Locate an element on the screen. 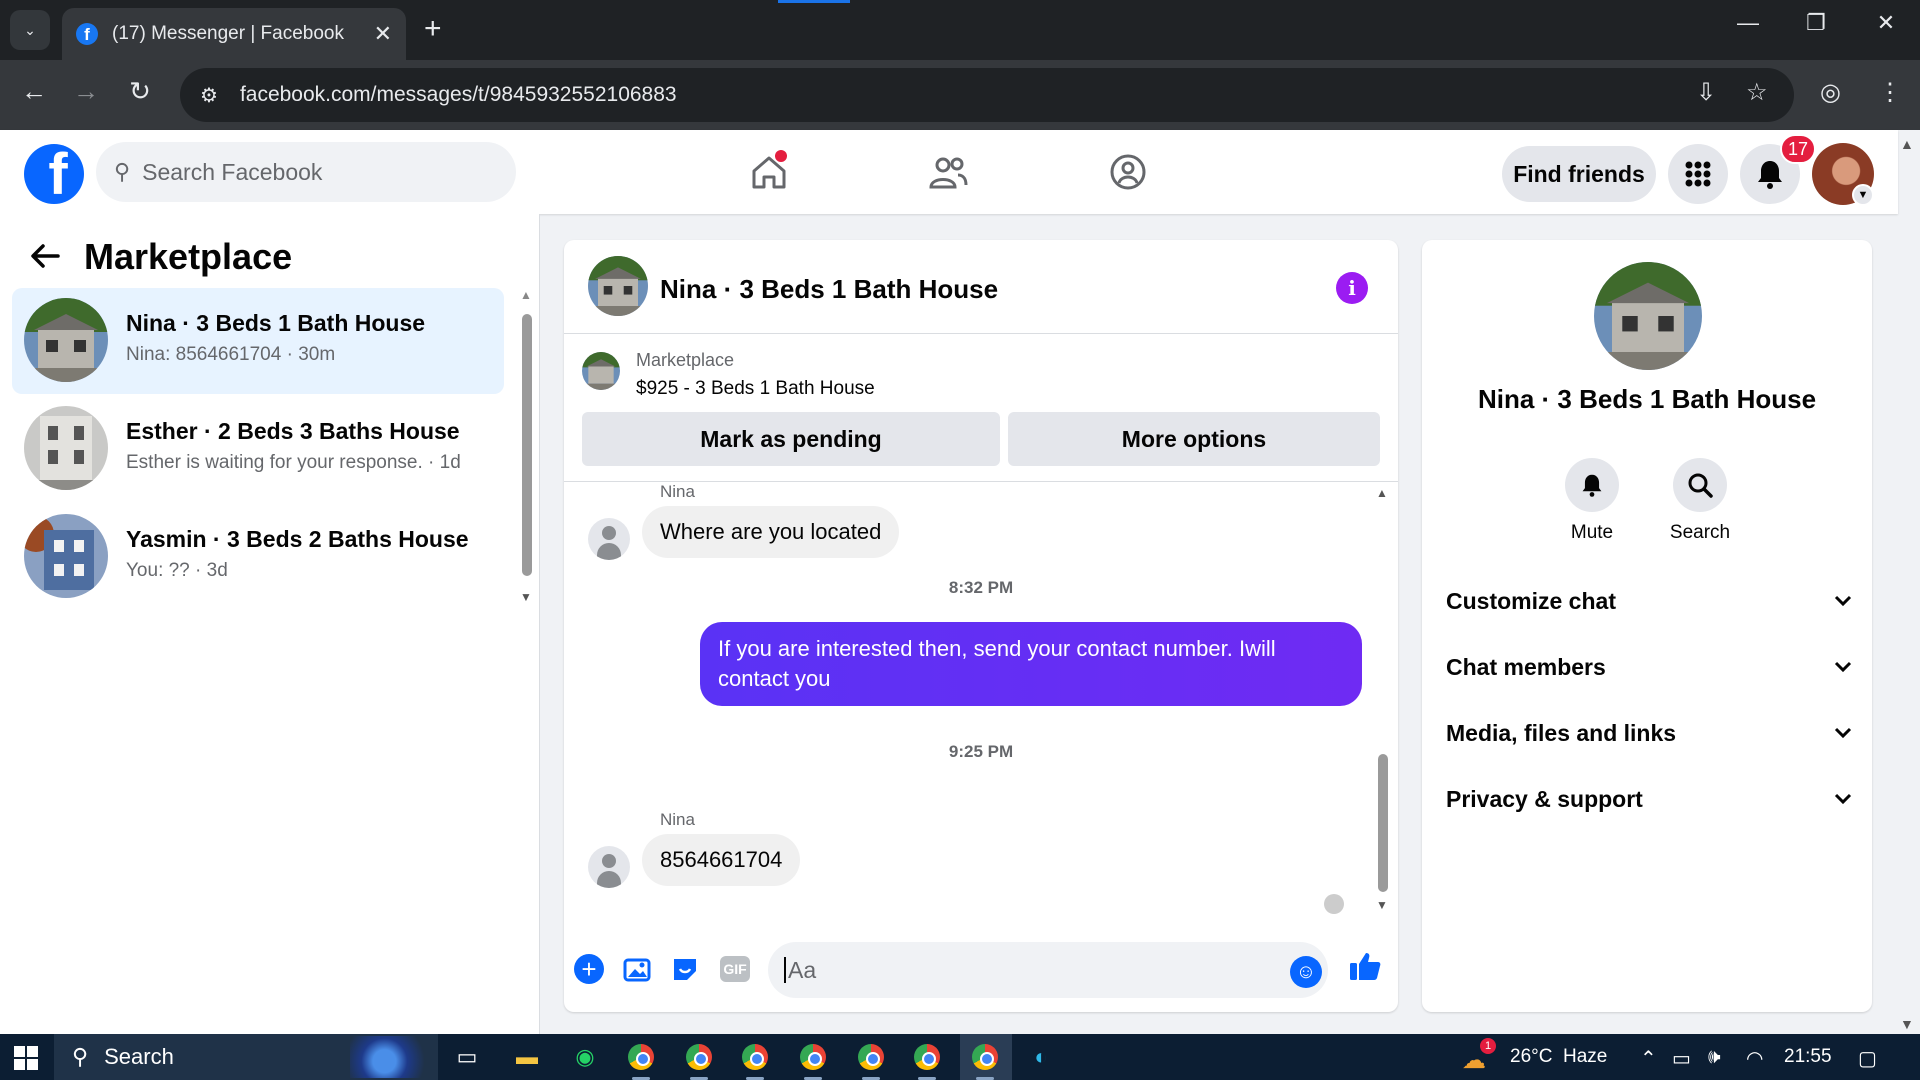 This screenshot has height=1080, width=1920. facebook-logo-icon: f is located at coordinates (54, 174).